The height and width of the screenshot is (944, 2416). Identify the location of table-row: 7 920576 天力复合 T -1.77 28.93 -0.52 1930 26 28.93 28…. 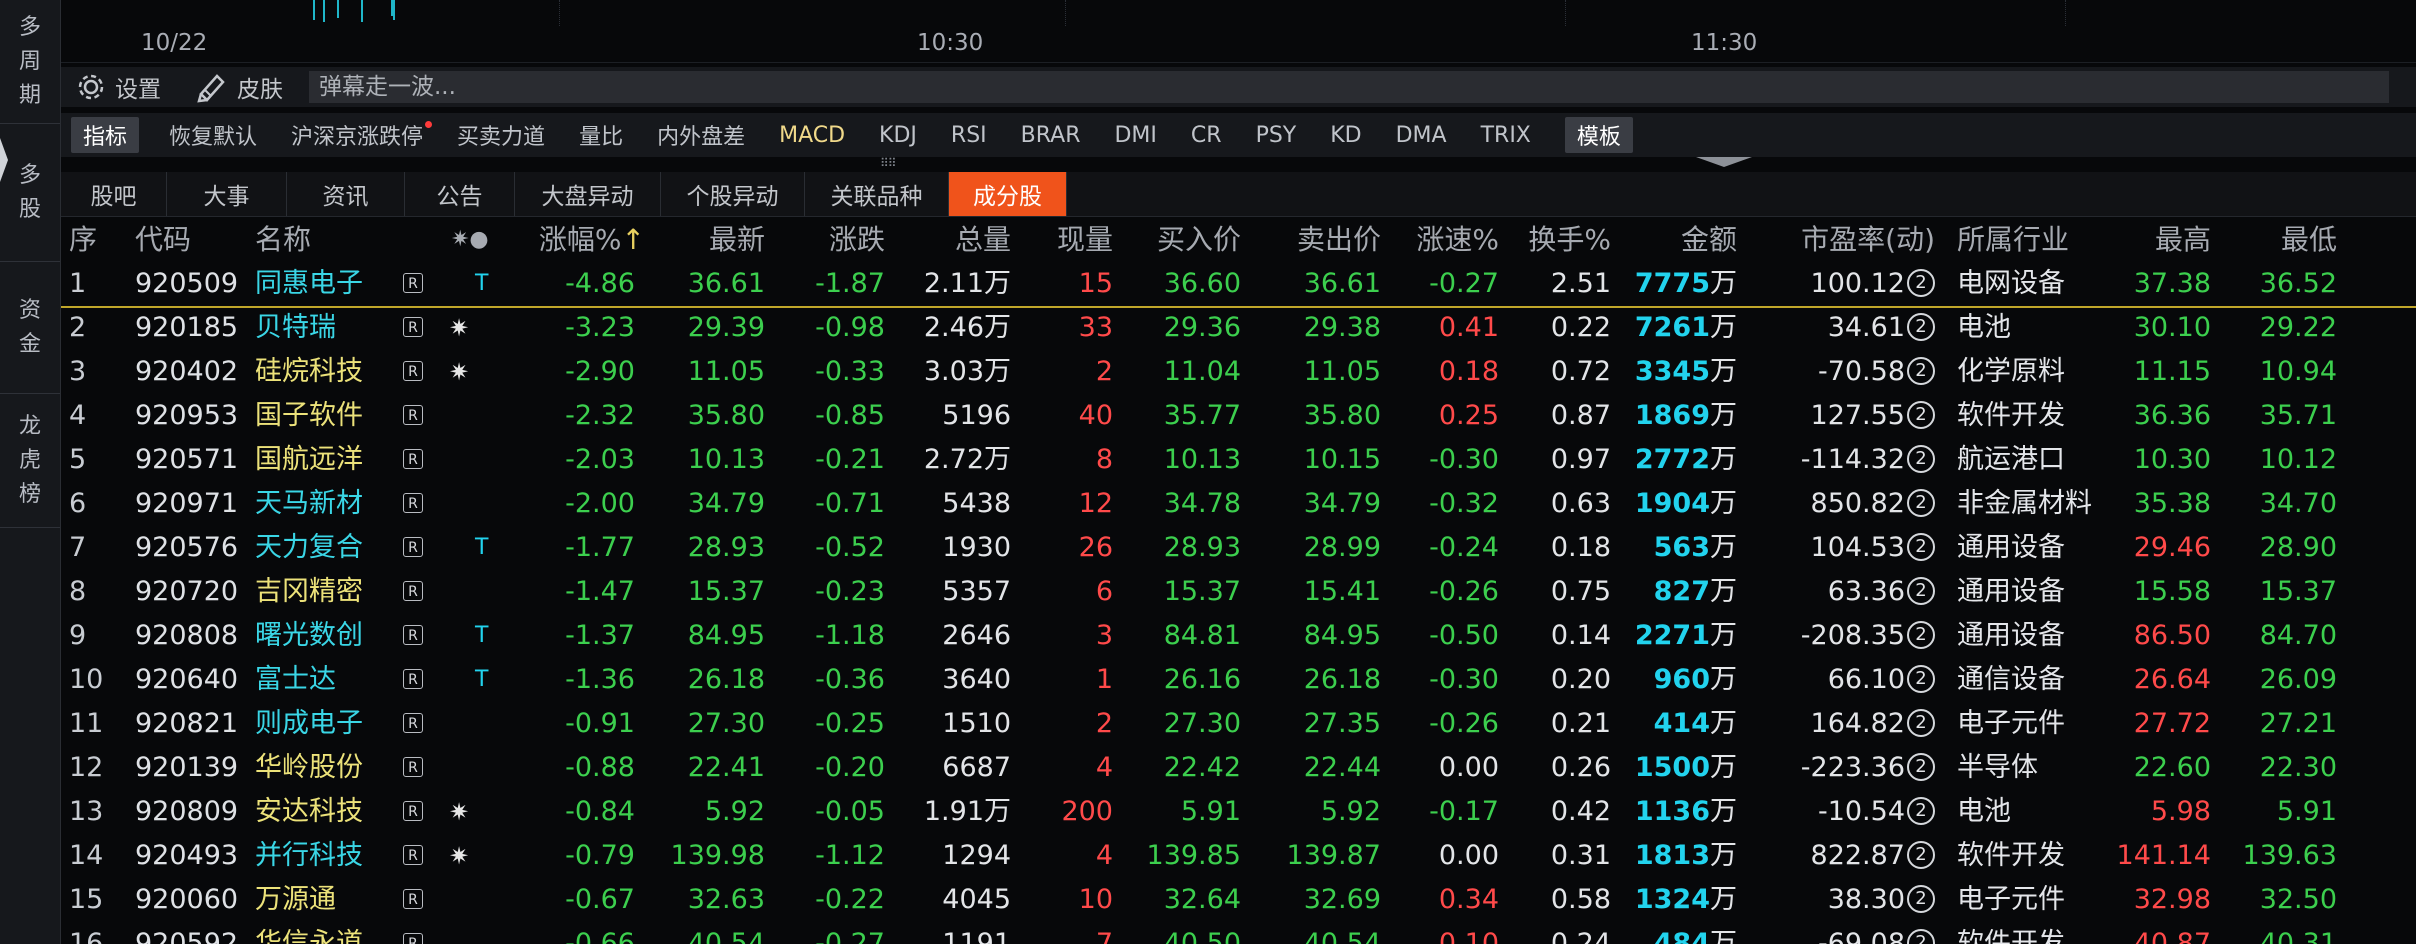
(1238, 548).